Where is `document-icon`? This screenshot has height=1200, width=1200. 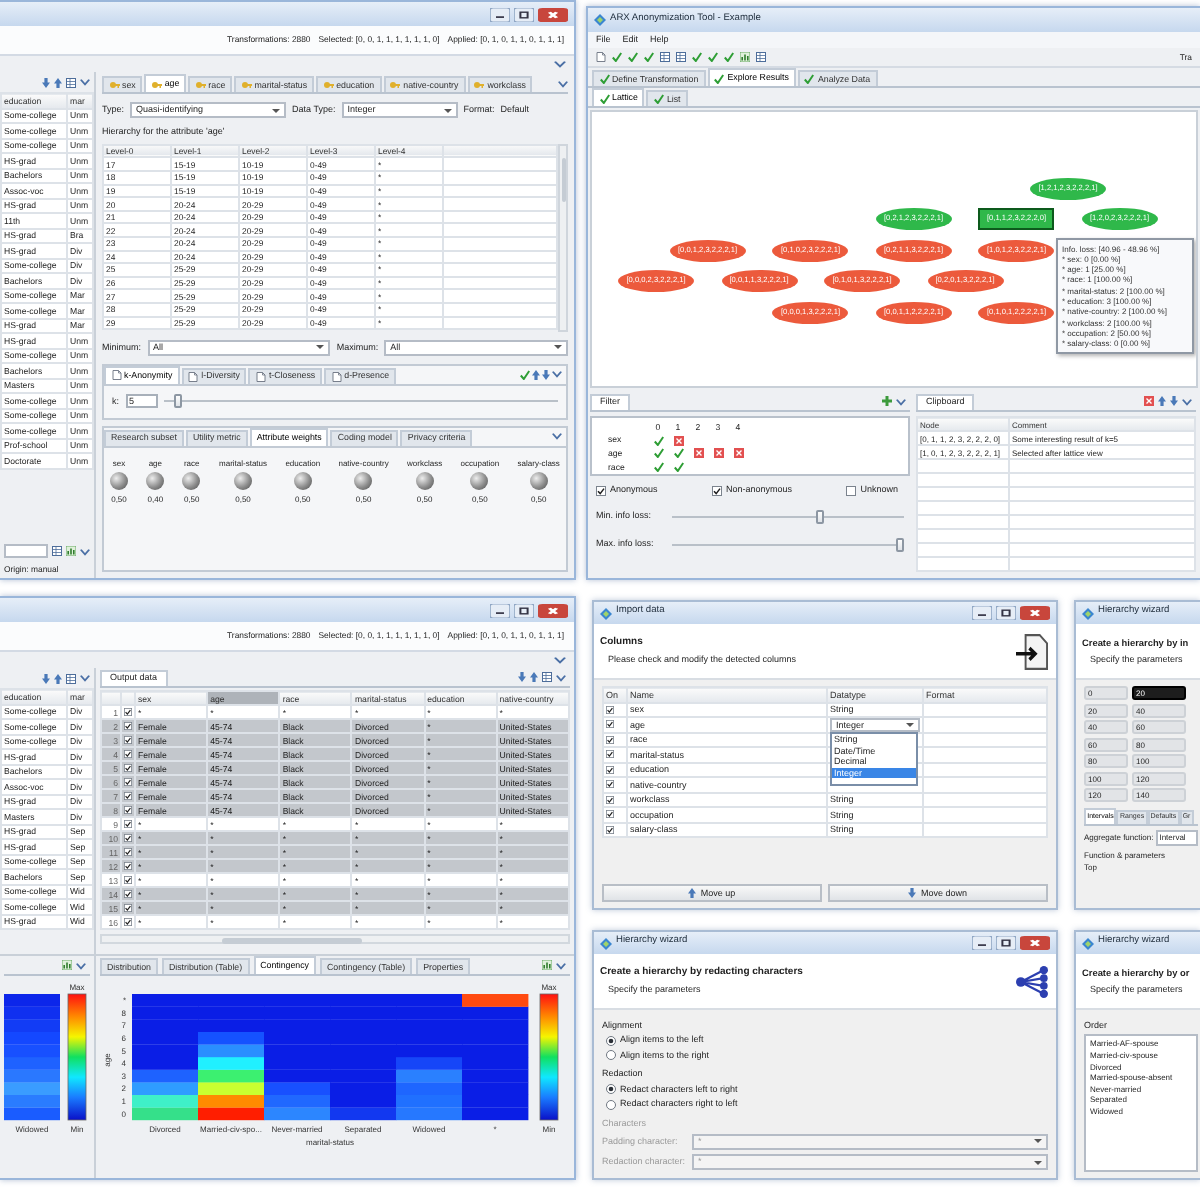
document-icon is located at coordinates (601, 57).